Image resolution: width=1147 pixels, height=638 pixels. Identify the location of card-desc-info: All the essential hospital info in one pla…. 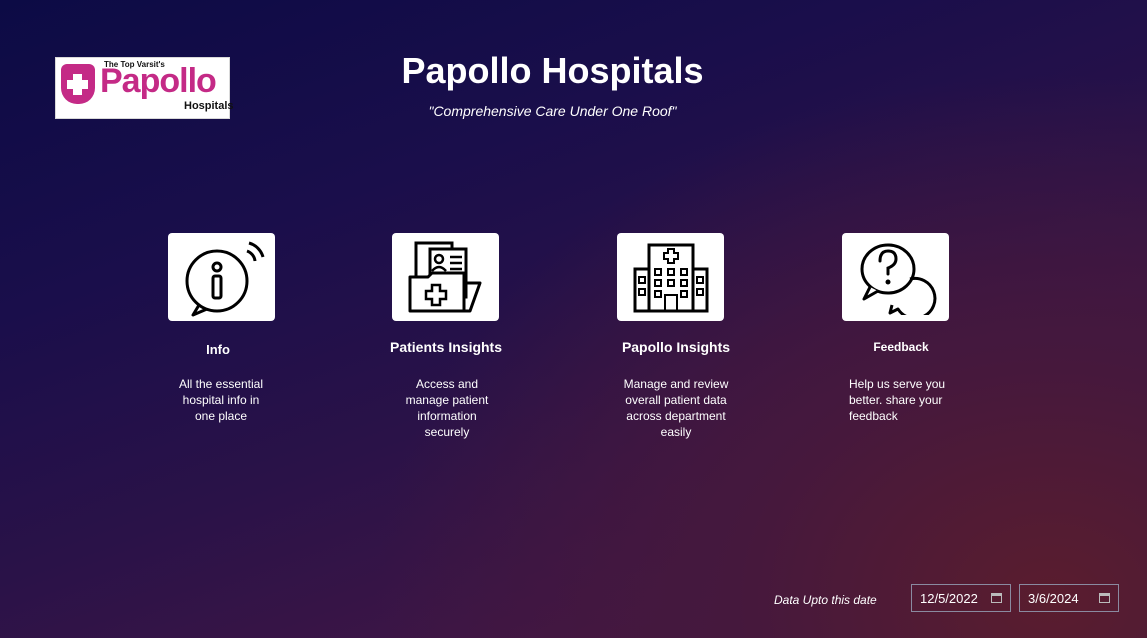
(221, 400).